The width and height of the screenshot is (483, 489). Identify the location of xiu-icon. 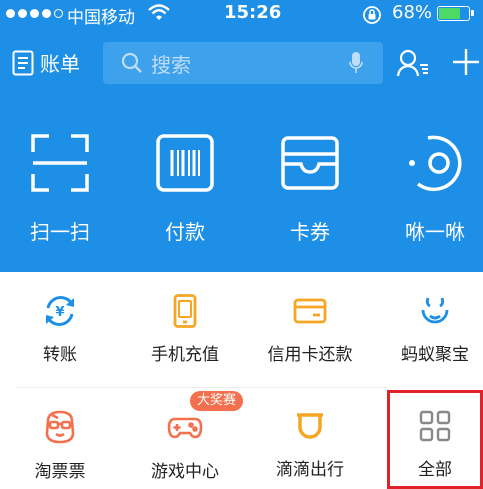
(435, 163).